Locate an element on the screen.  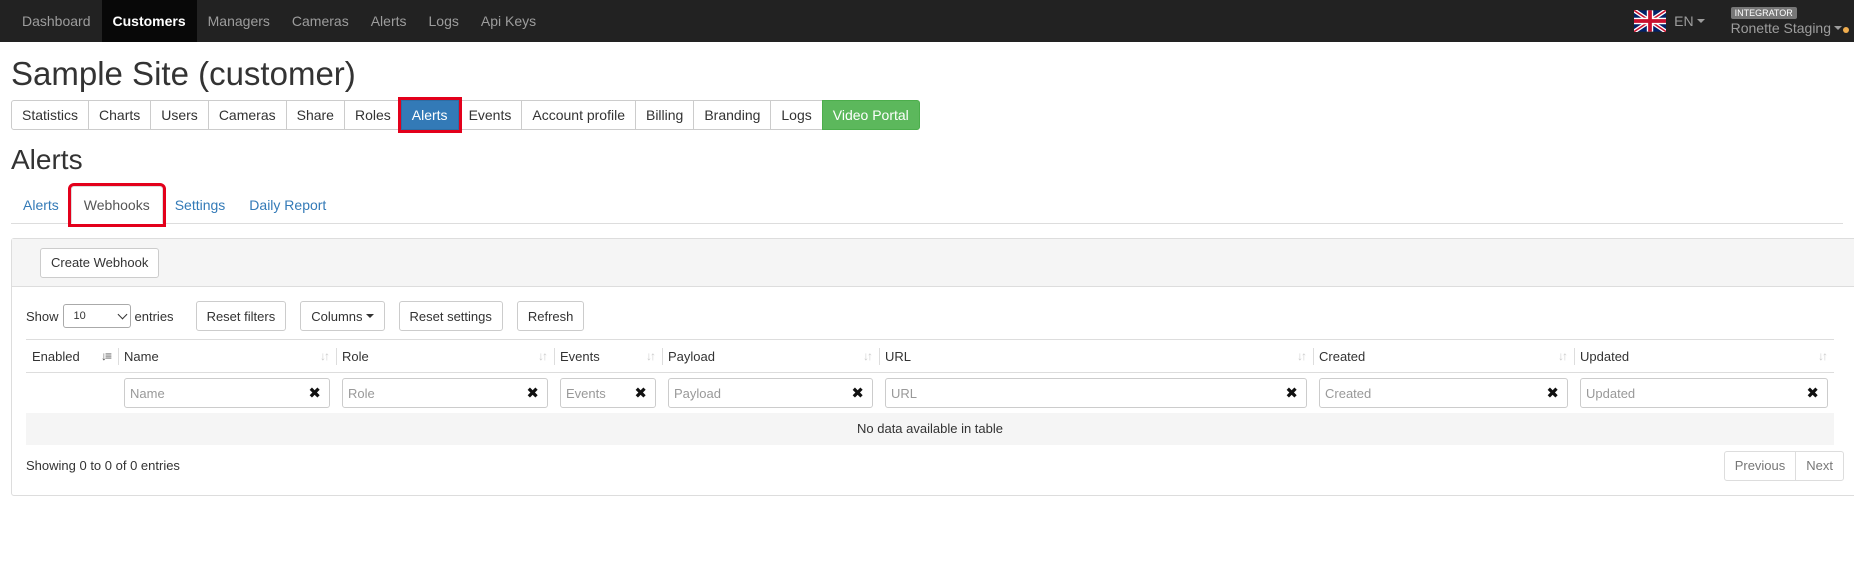
nav-item-logs: Logs is located at coordinates (444, 21).